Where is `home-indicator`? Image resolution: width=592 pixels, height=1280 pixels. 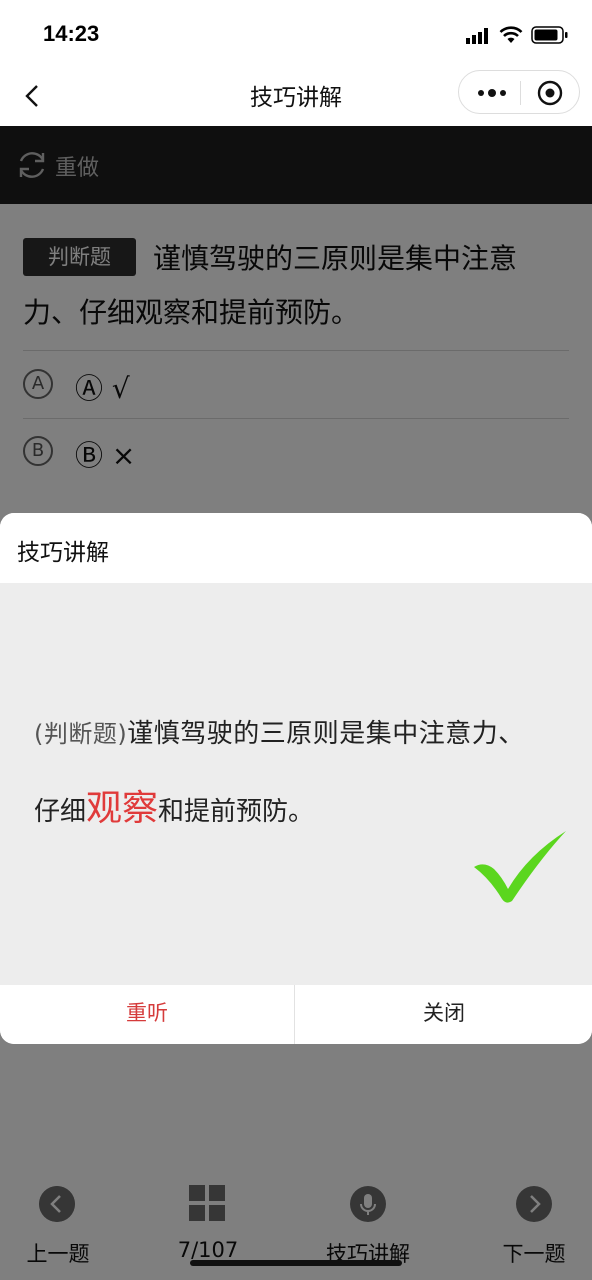
home-indicator is located at coordinates (296, 1263).